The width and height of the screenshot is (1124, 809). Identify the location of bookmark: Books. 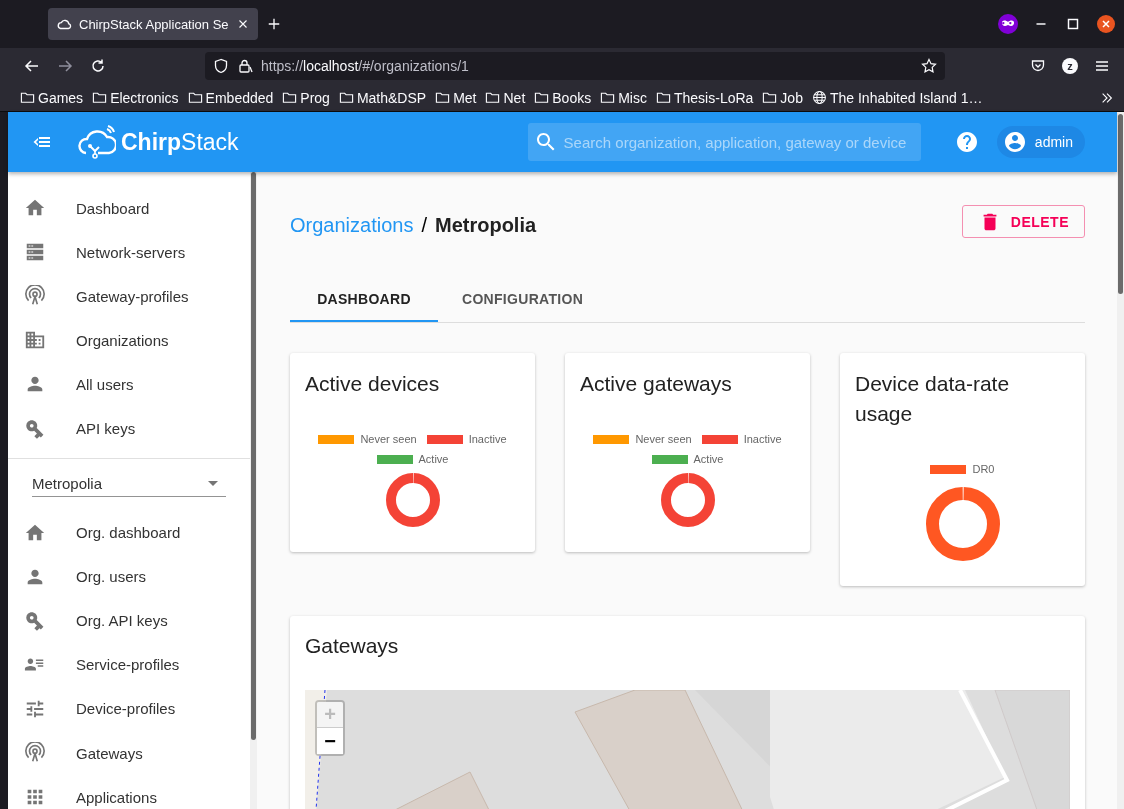
(563, 97).